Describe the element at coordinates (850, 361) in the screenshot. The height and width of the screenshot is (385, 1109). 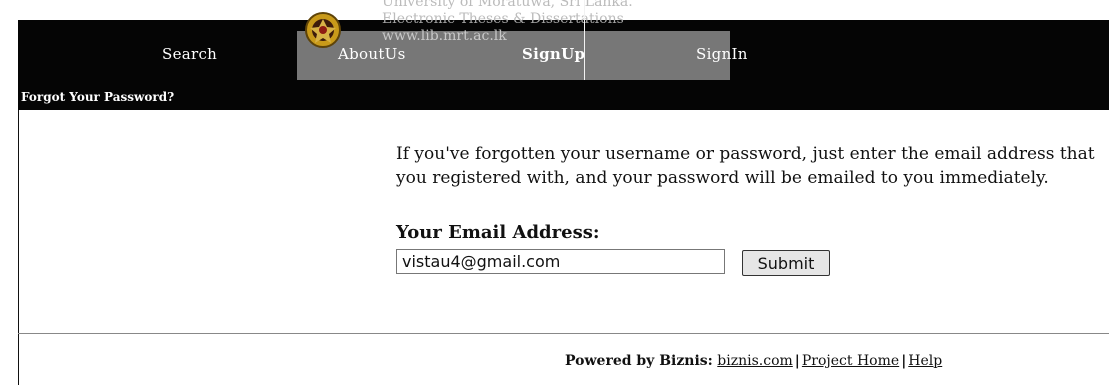
I see `project-home-link: Project Home` at that location.